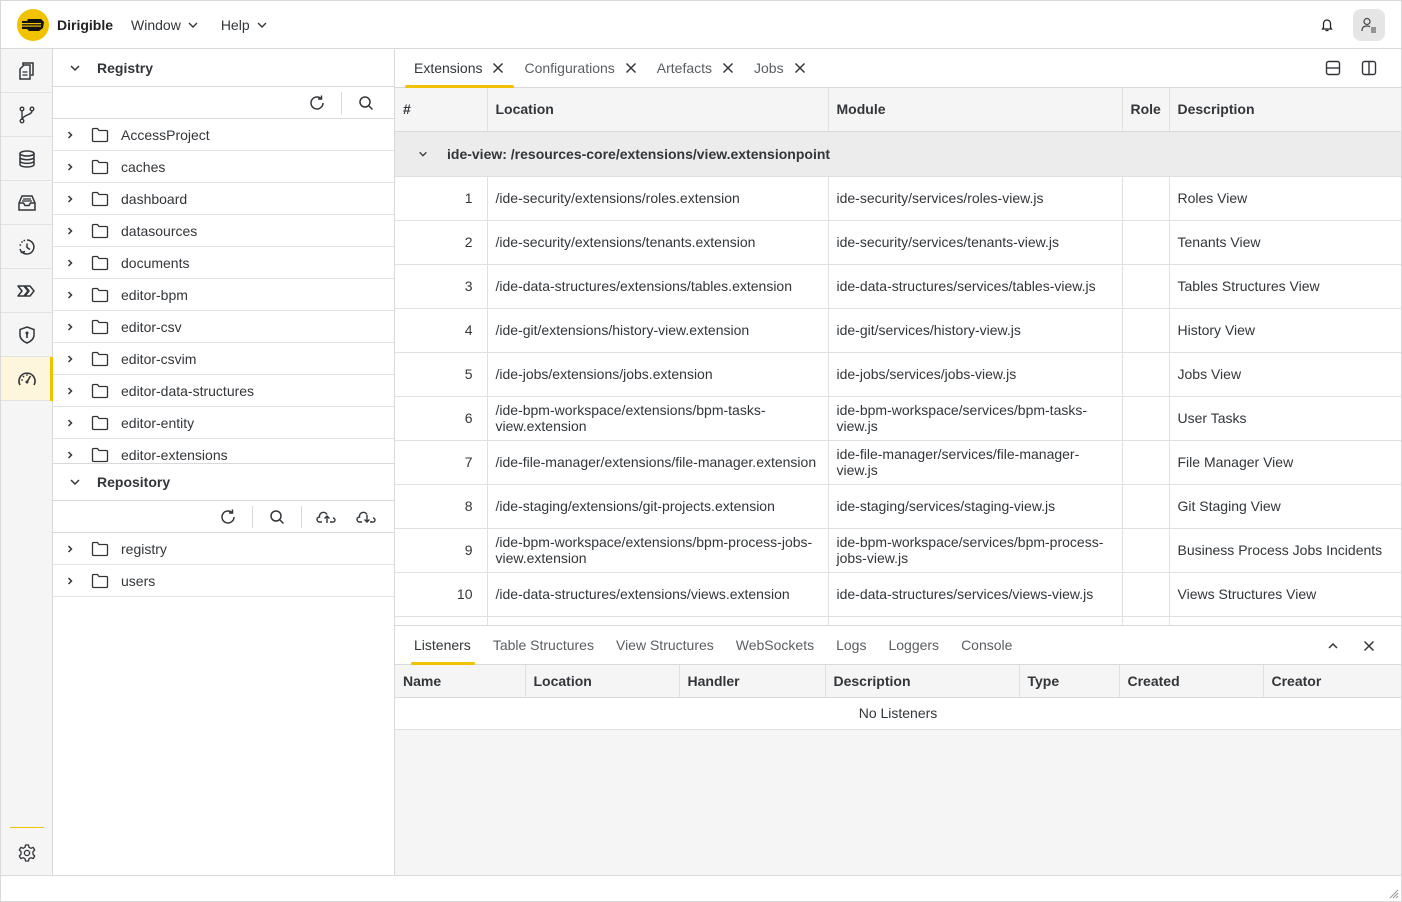 This screenshot has height=902, width=1402. What do you see at coordinates (442, 645) in the screenshot?
I see `tab-listeners: Listeners` at bounding box center [442, 645].